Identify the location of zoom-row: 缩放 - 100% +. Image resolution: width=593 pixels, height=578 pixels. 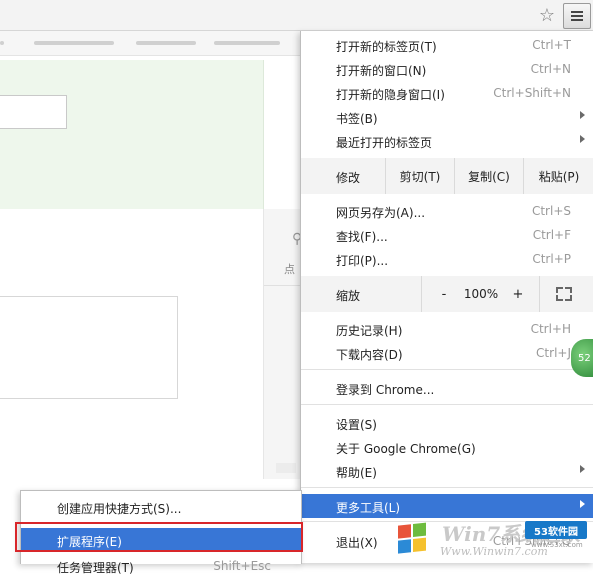
(447, 294).